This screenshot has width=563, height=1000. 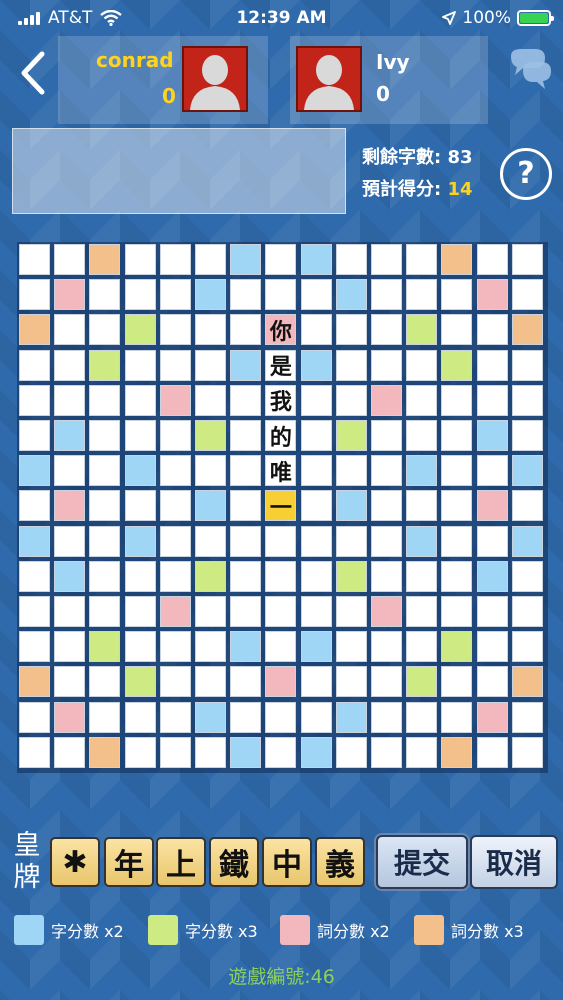 I want to click on board-tile: 的, so click(x=281, y=435).